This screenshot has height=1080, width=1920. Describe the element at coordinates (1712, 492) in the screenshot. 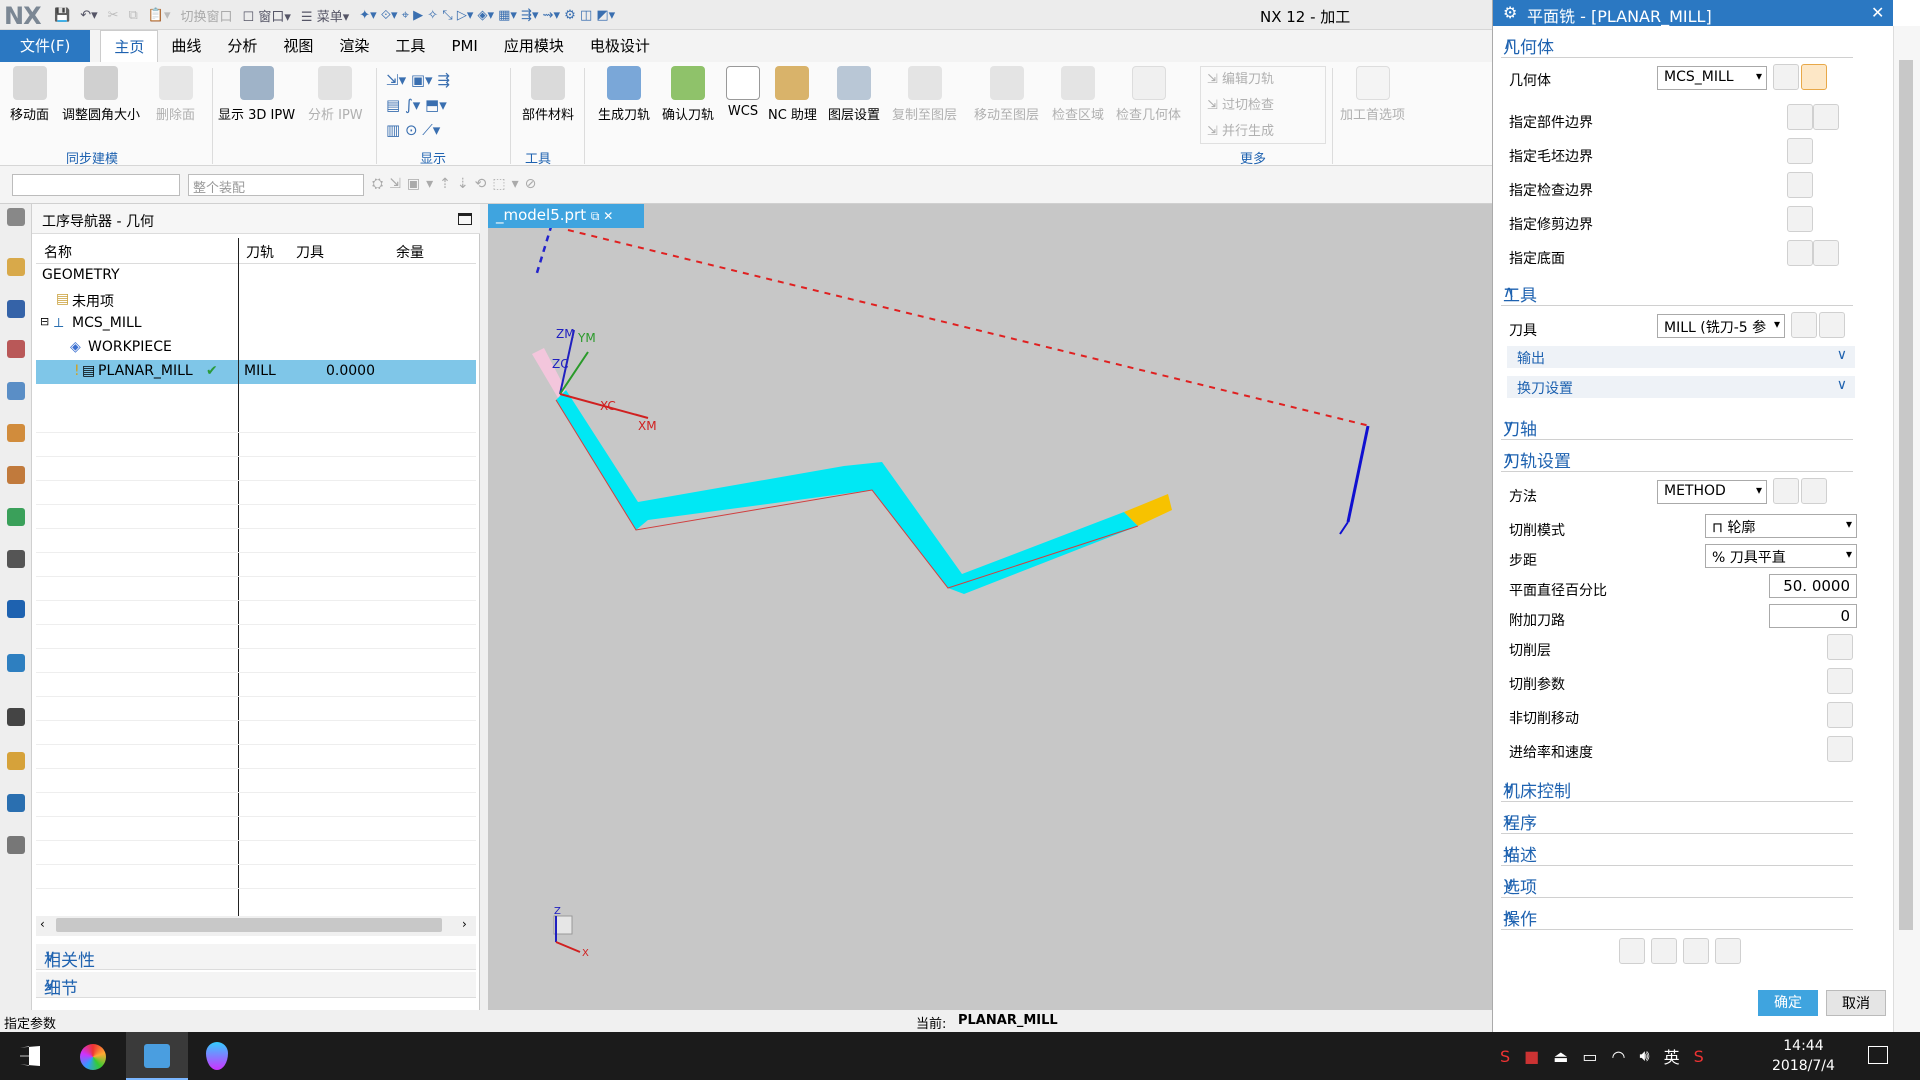

I see `method-dropdown: METHOD` at that location.